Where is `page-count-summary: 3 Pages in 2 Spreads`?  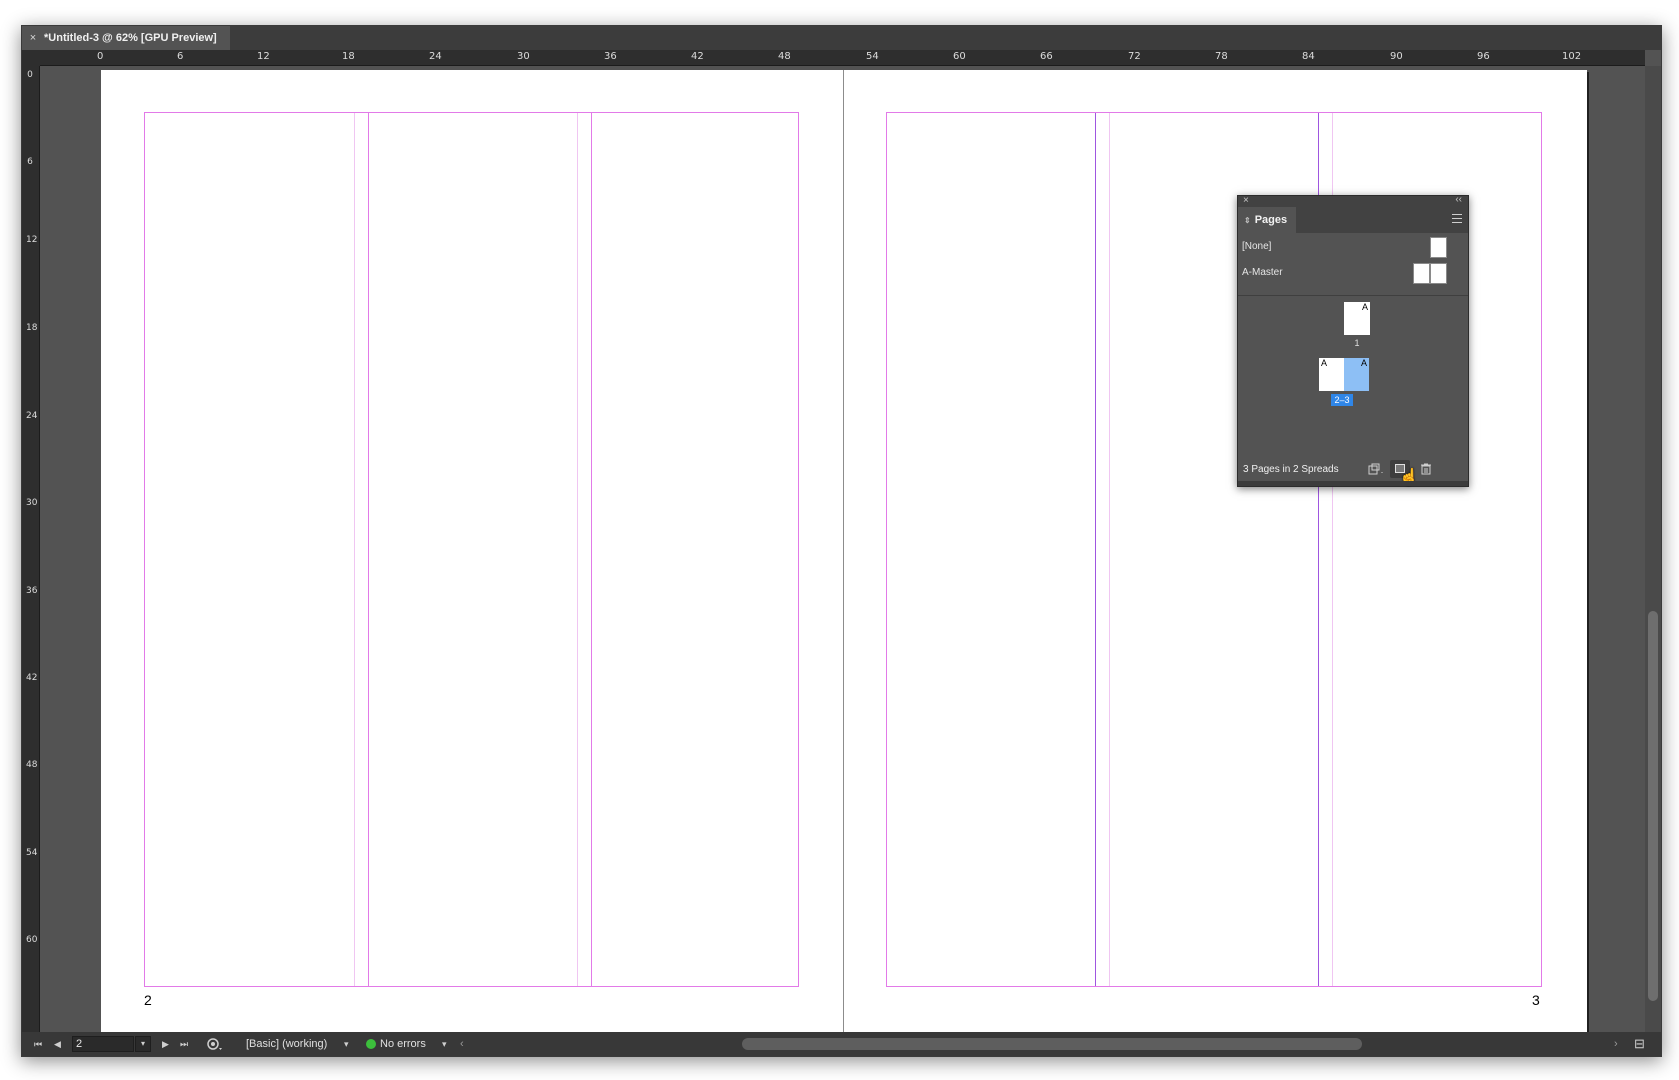
page-count-summary: 3 Pages in 2 Spreads is located at coordinates (1291, 469).